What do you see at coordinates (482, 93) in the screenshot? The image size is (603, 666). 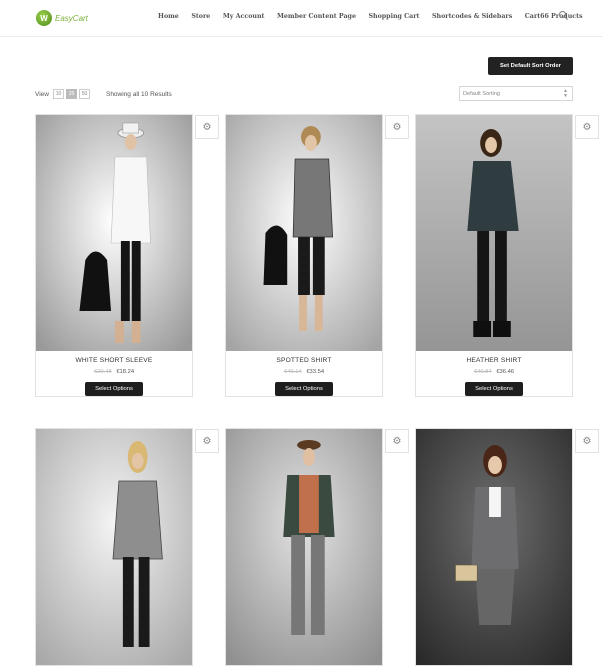 I see `sort-select-value: Default Sorting` at bounding box center [482, 93].